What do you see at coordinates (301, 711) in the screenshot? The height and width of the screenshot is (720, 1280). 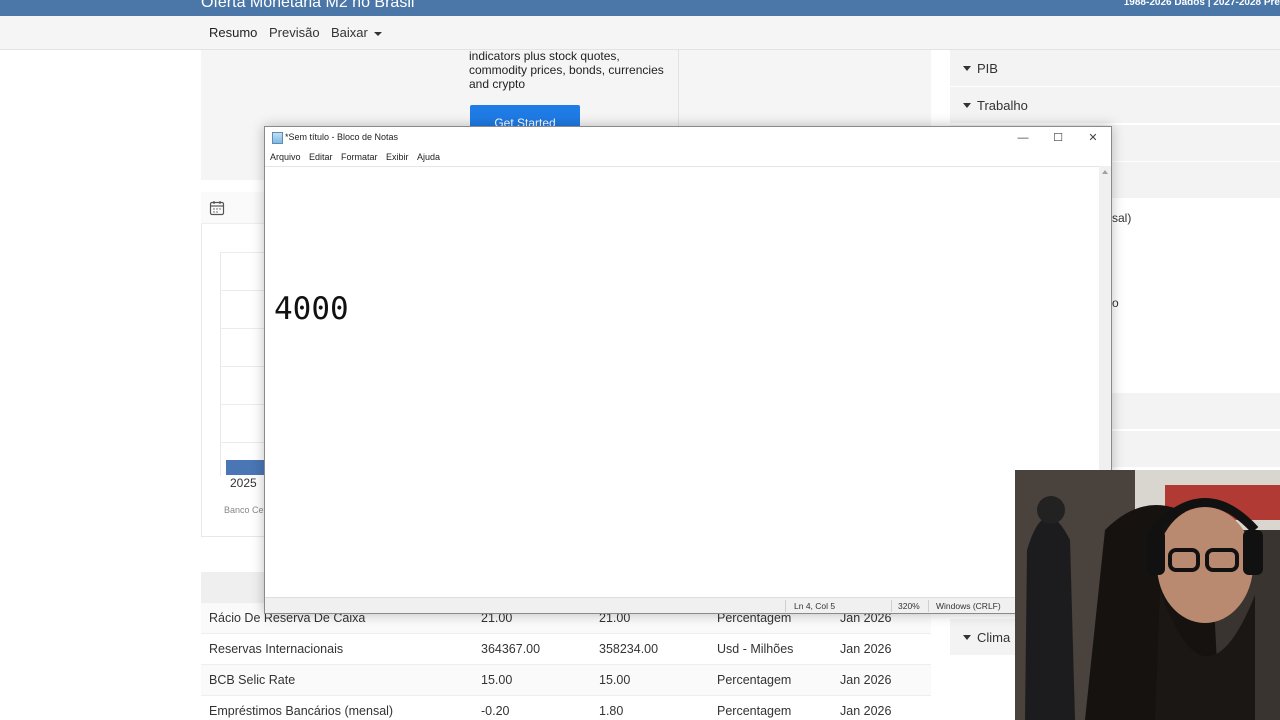 I see `cell-name: Empréstimos Bancários (mensal)` at bounding box center [301, 711].